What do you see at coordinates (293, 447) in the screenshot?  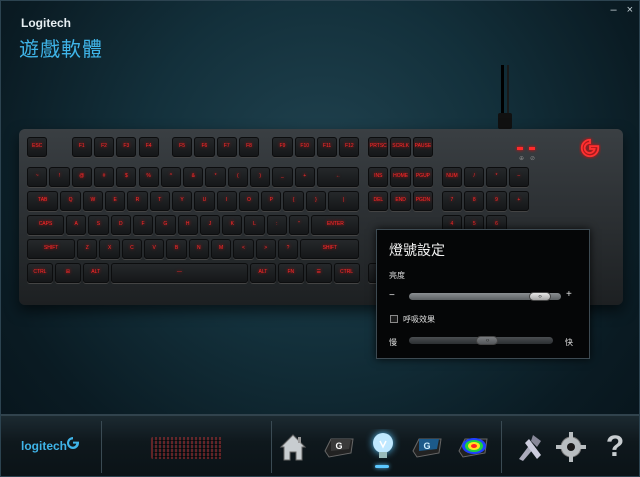 I see `home-icon` at bounding box center [293, 447].